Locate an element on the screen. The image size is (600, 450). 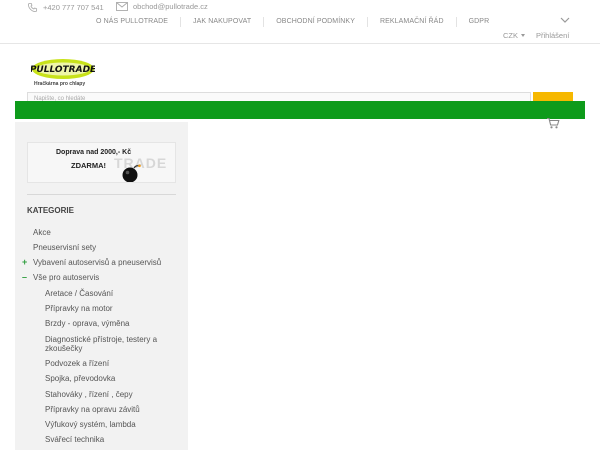
category-pneuservisni-sety: Pneuservisní sety is located at coordinates (64, 248).